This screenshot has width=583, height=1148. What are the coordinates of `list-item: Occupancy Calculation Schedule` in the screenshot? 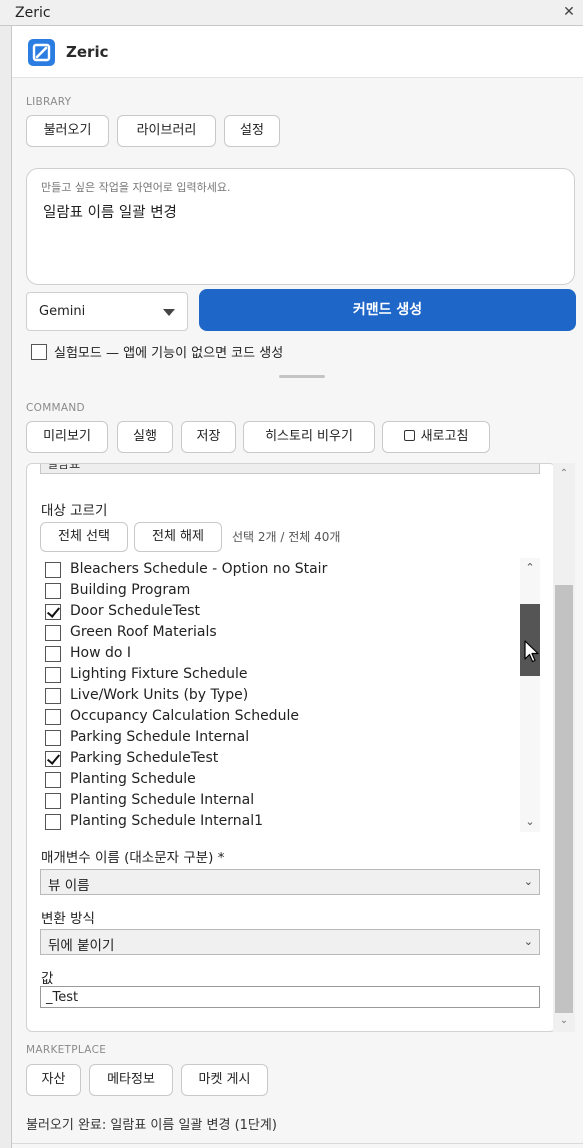 It's located at (280, 716).